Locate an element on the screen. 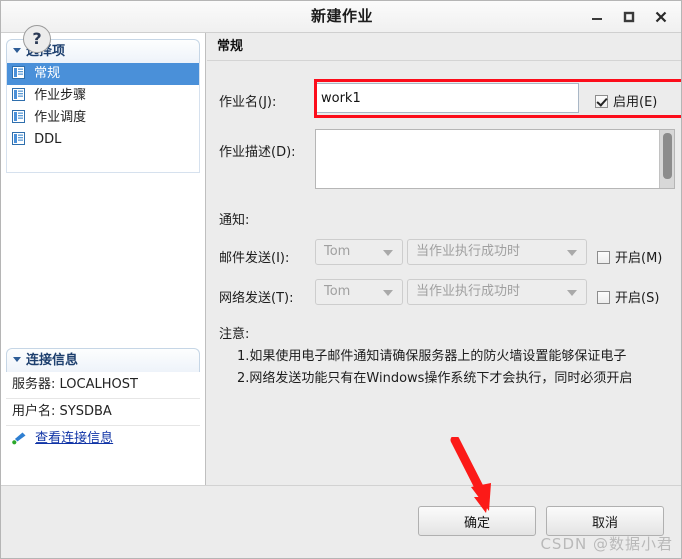 Image resolution: width=682 pixels, height=559 pixels. sidebar-item-label: 常规 is located at coordinates (47, 73).